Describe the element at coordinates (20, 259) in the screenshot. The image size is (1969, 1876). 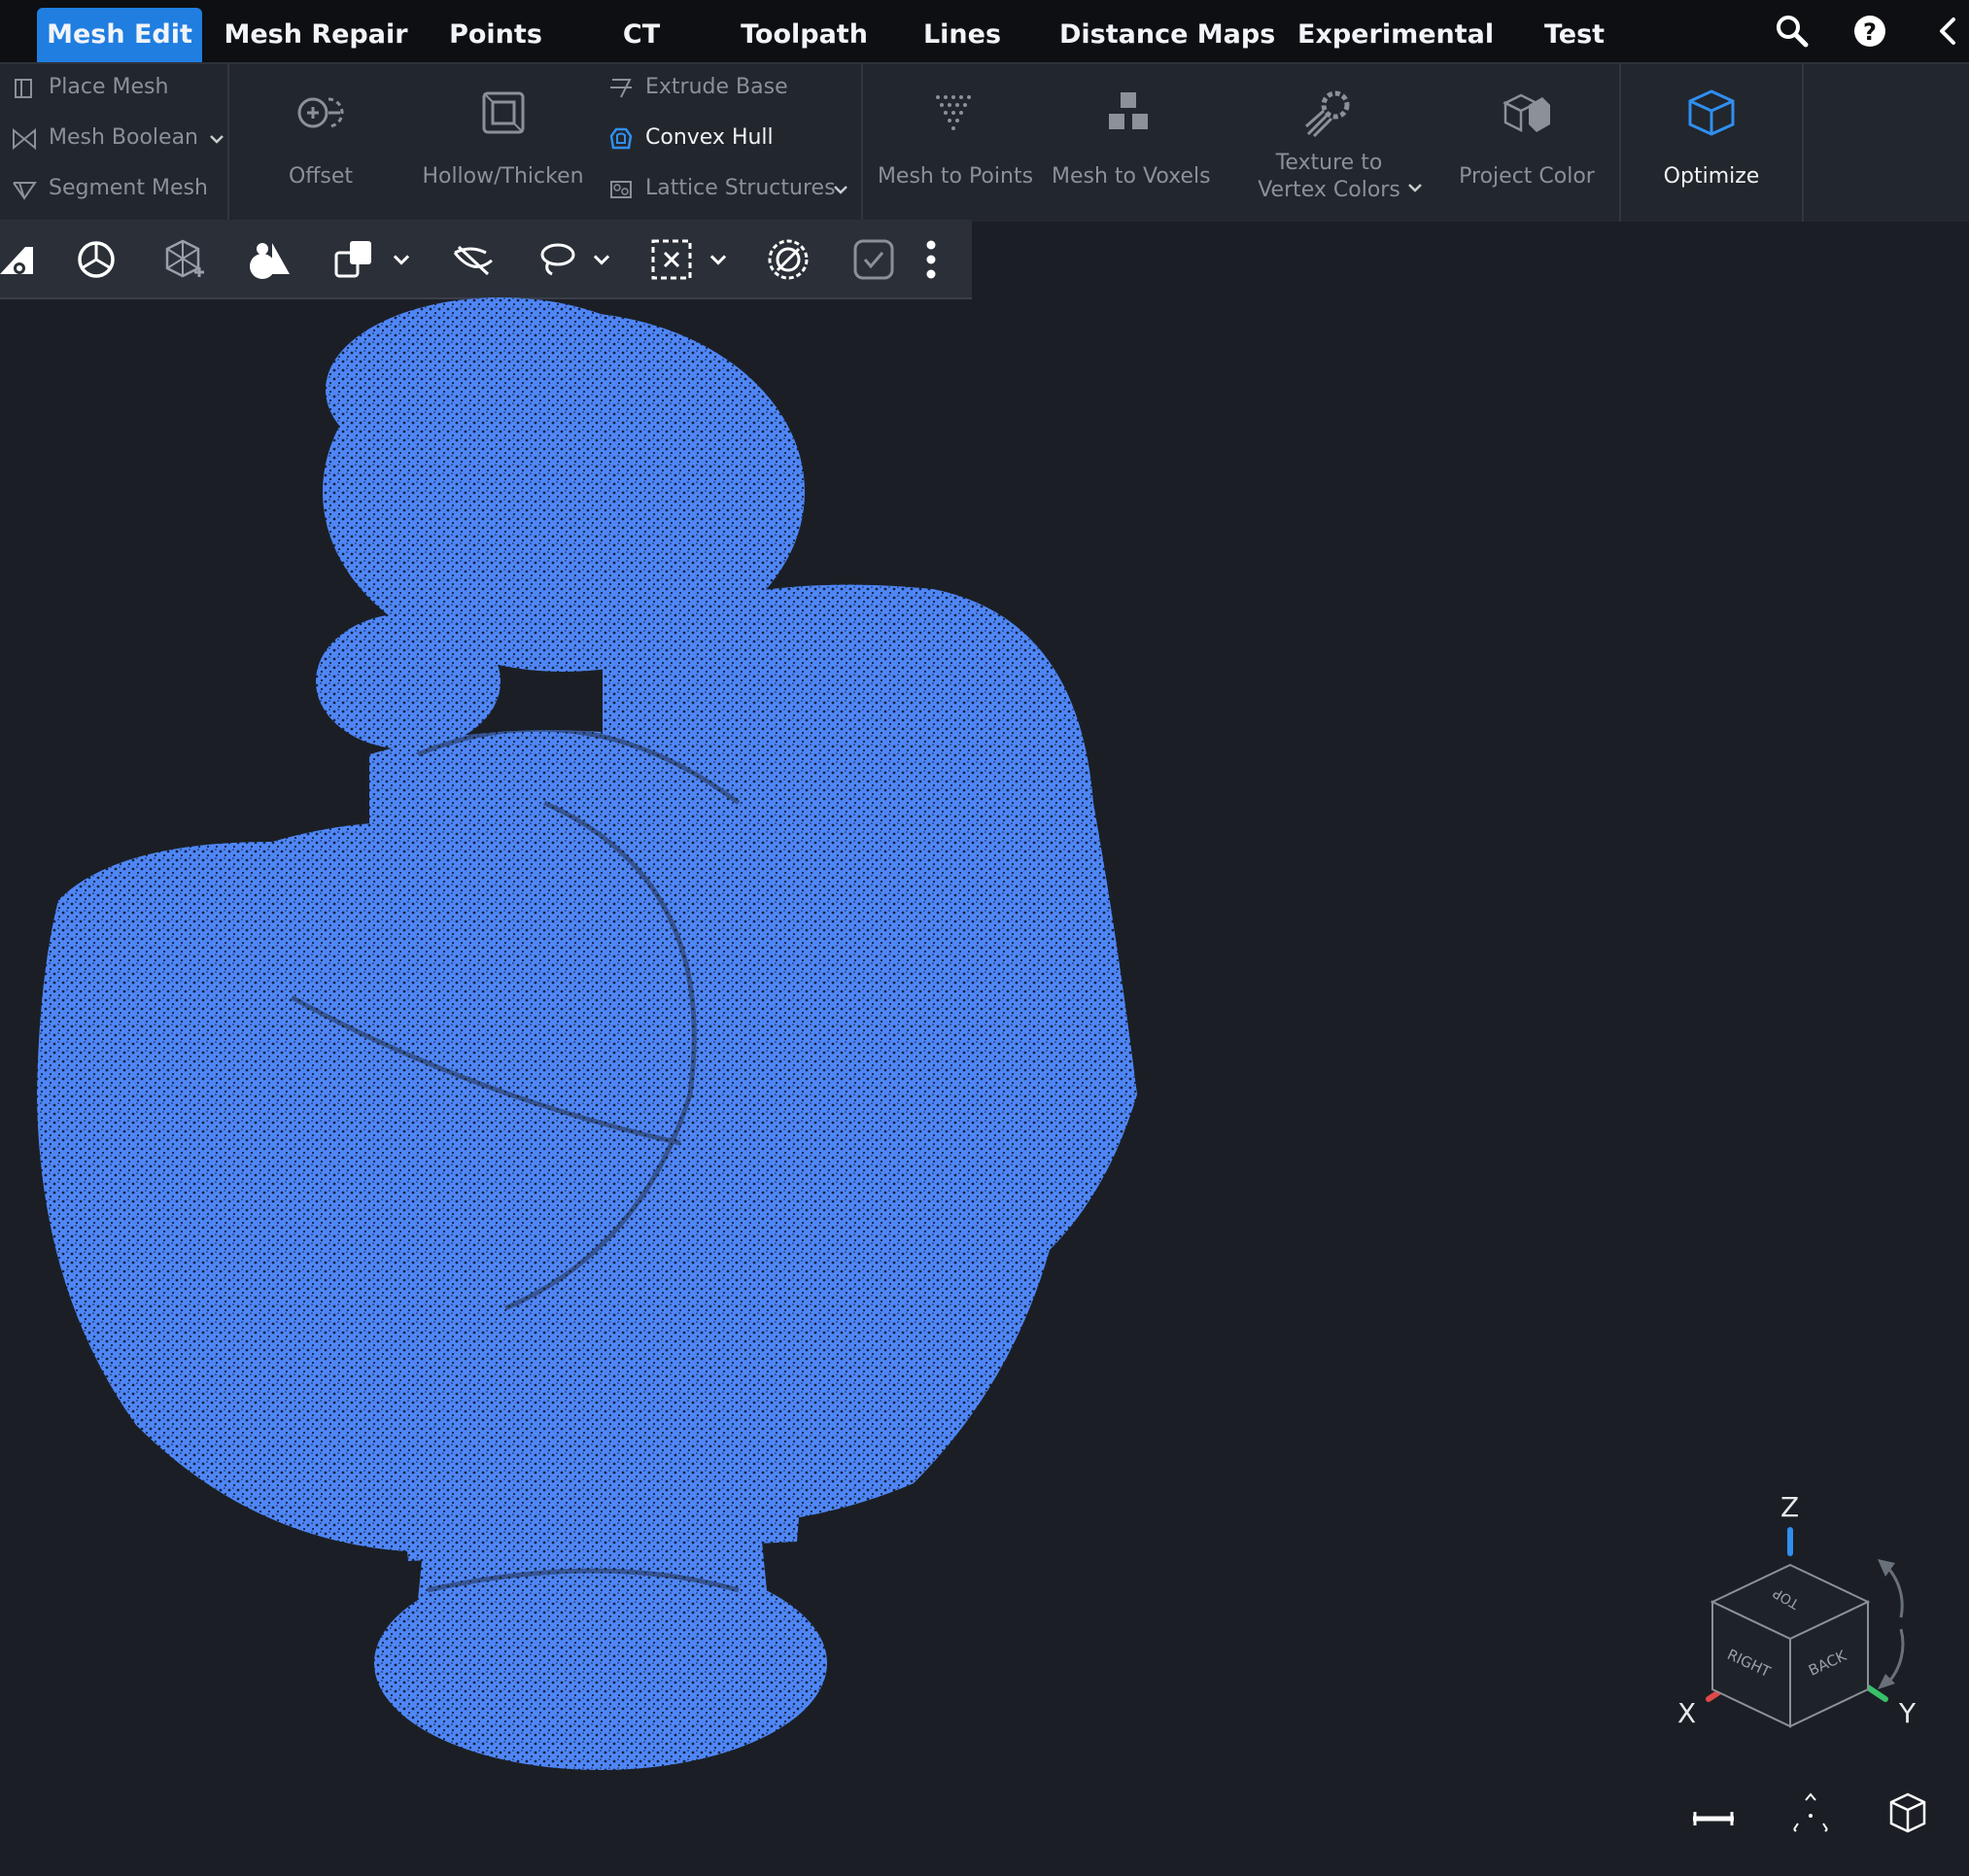
I see `edit-settings-icon` at that location.